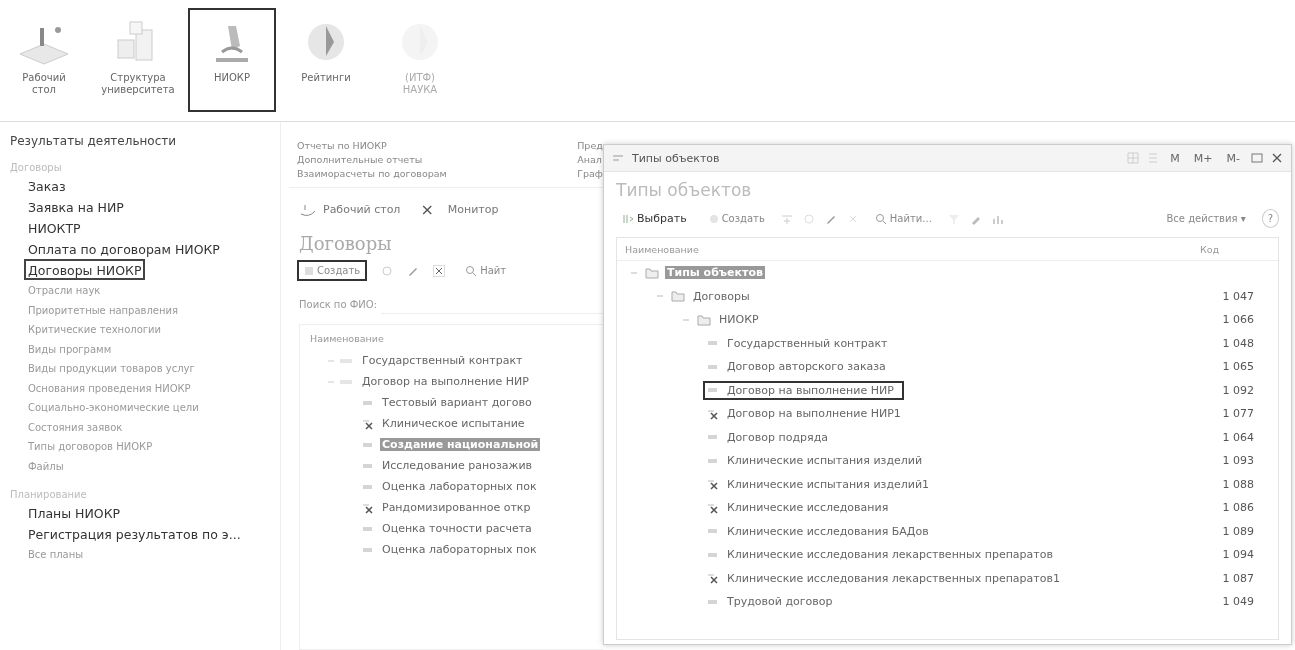 This screenshot has width=1295, height=650. I want to click on report-link: Граф, so click(590, 173).